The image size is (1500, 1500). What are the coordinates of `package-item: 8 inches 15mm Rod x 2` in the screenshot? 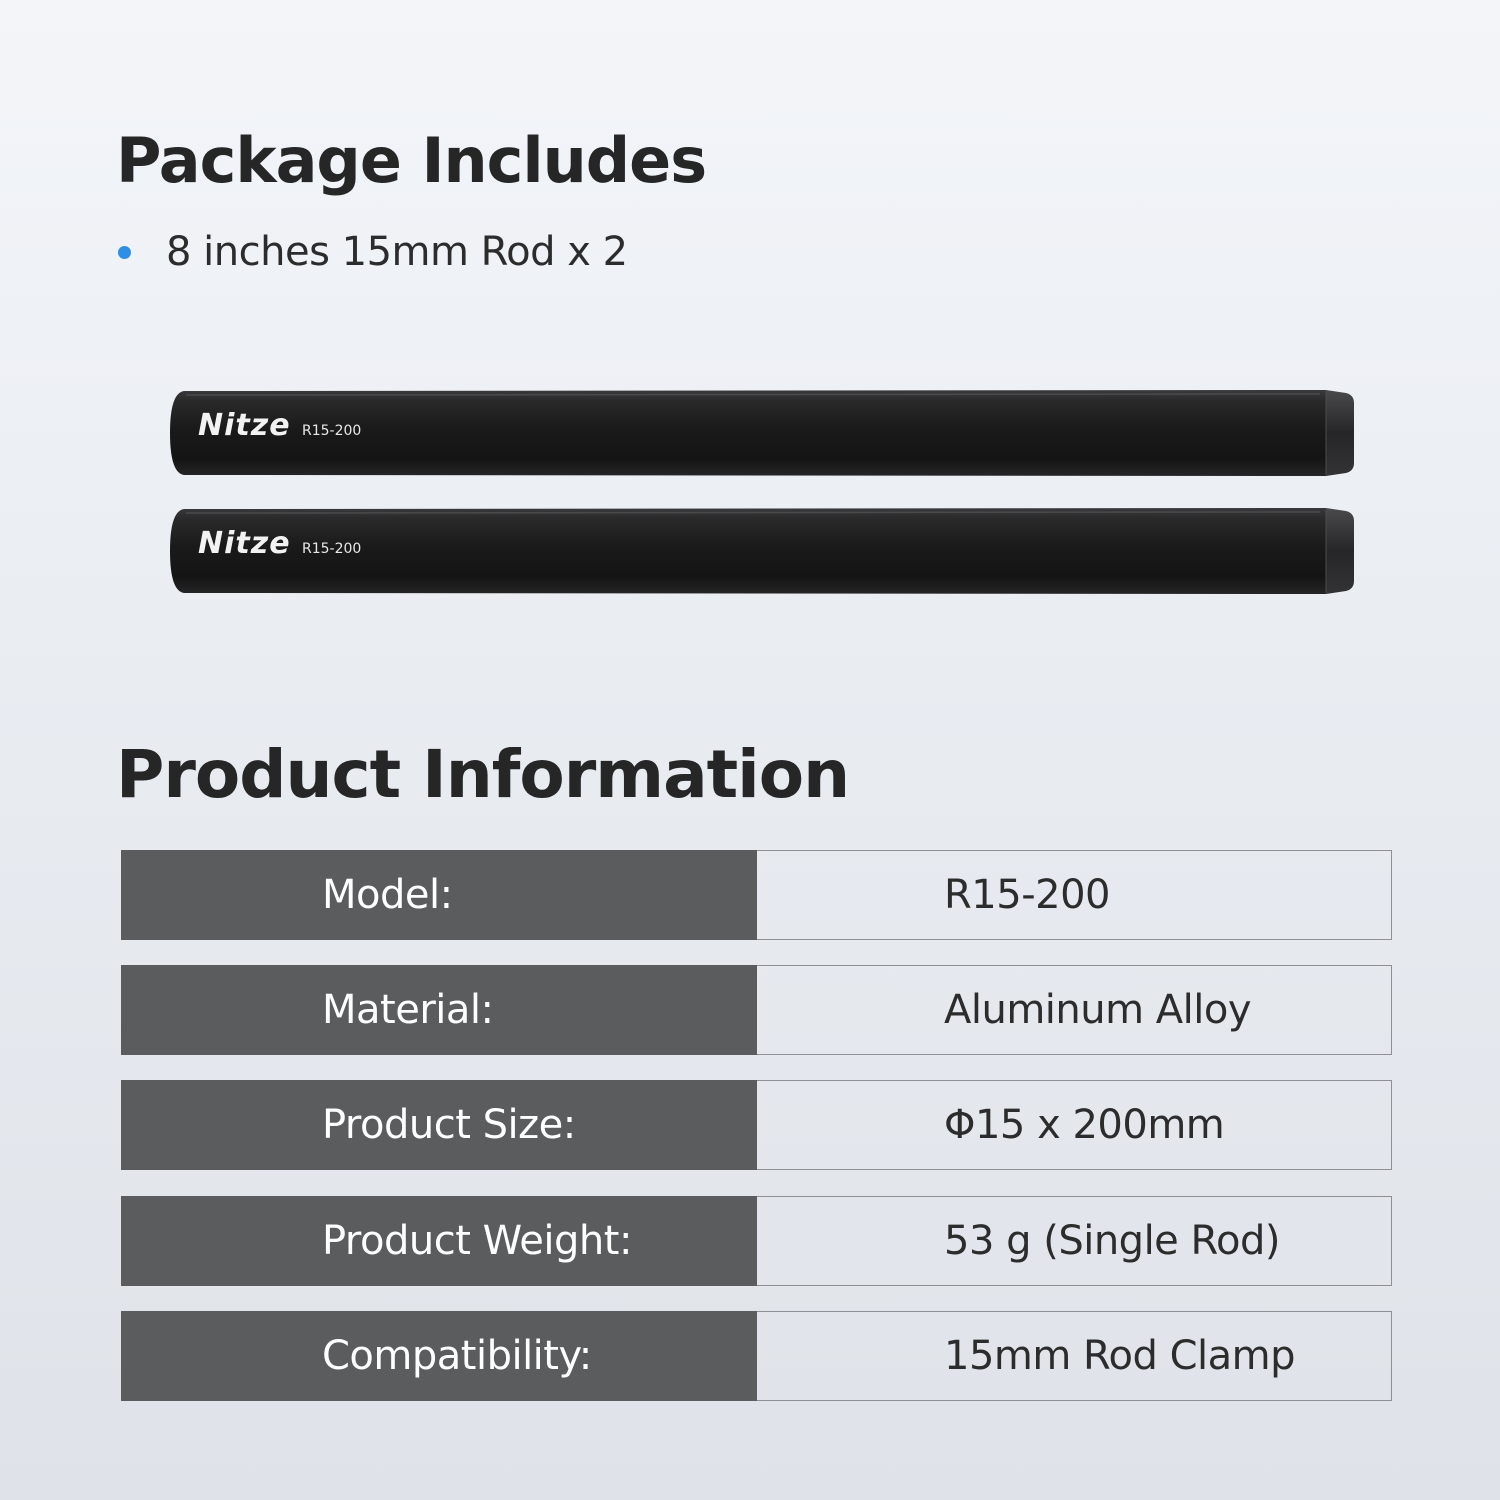 It's located at (372, 252).